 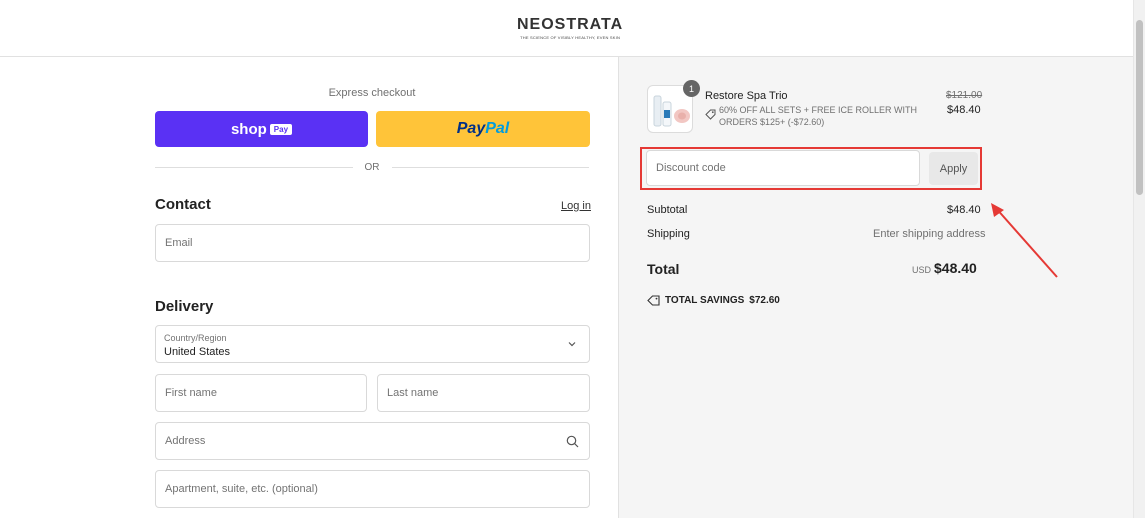 I want to click on first-name-placeholder: First name, so click(x=191, y=393).